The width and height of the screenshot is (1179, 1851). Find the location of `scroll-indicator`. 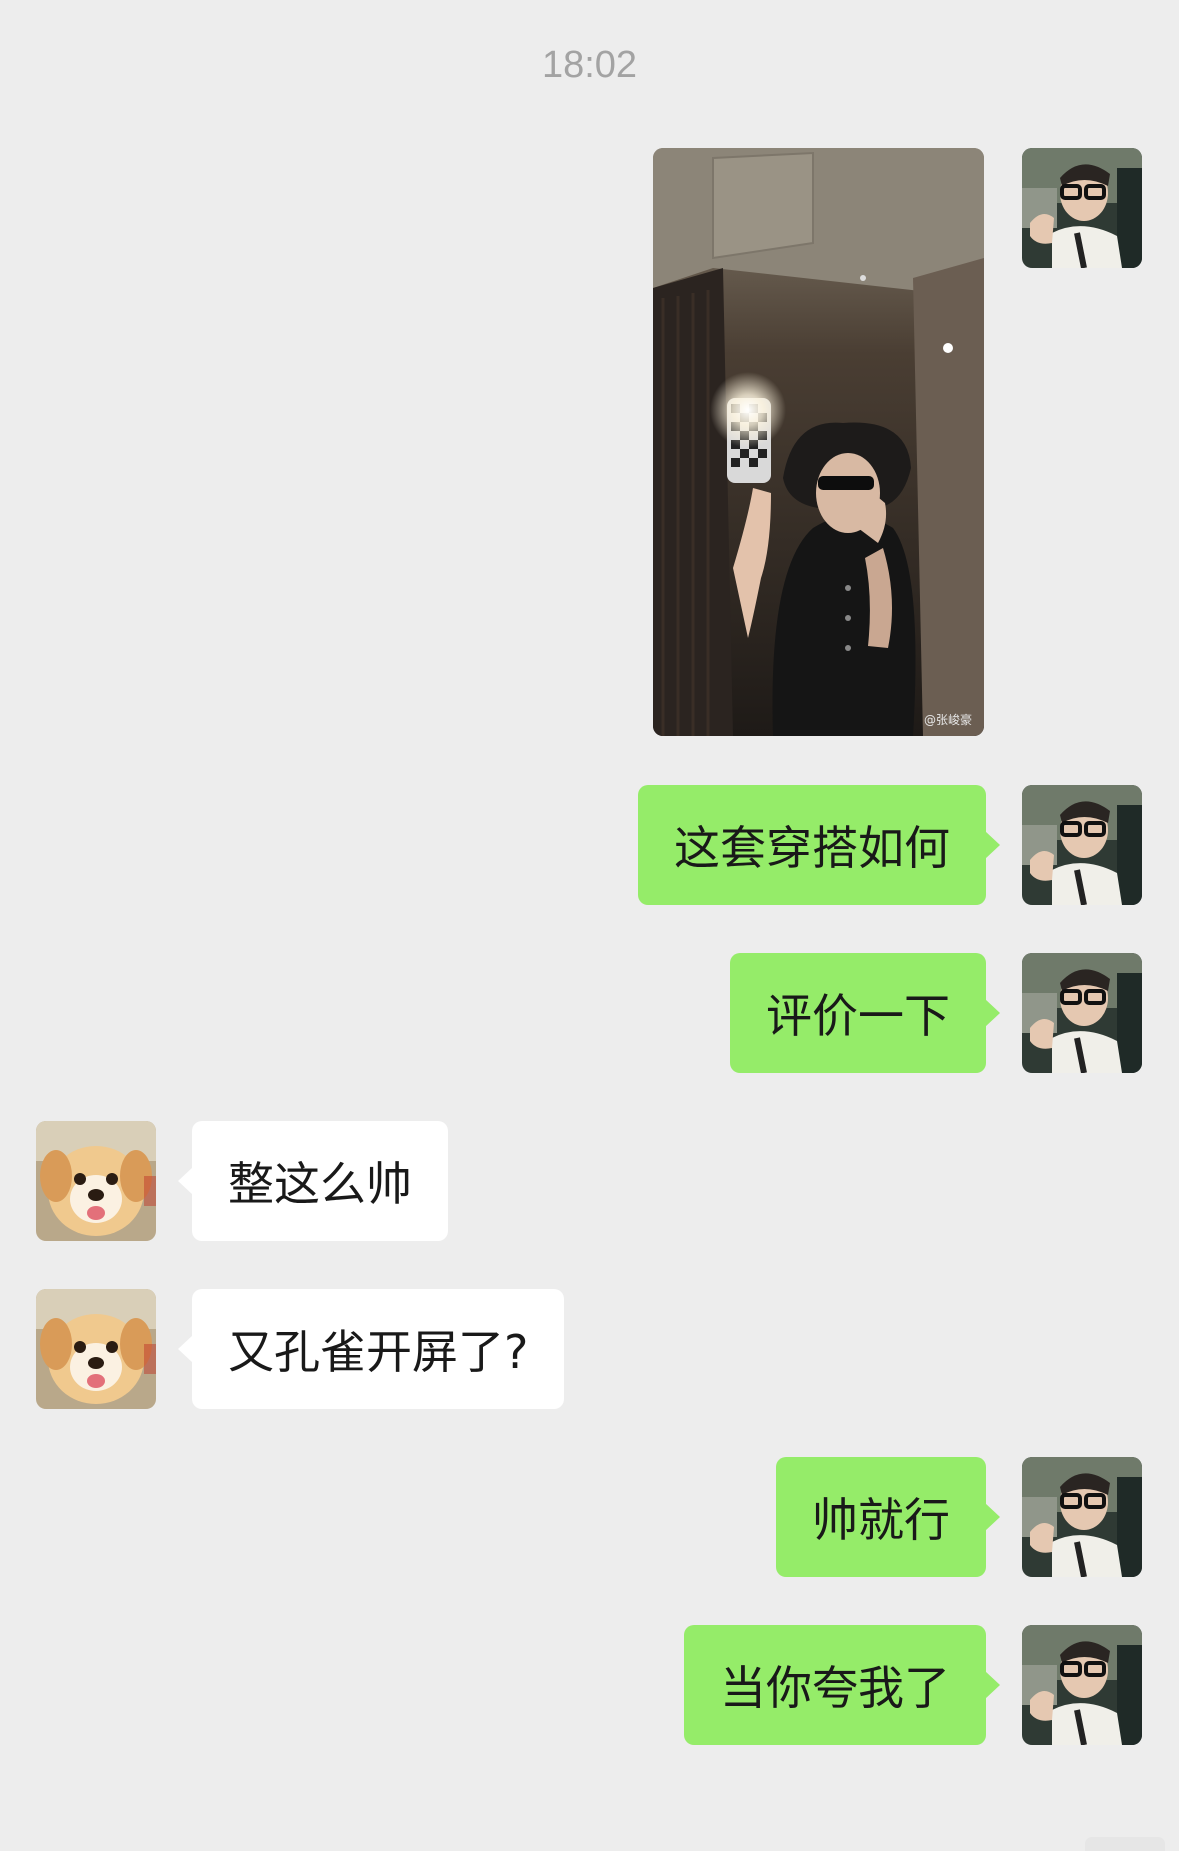

scroll-indicator is located at coordinates (1125, 1844).